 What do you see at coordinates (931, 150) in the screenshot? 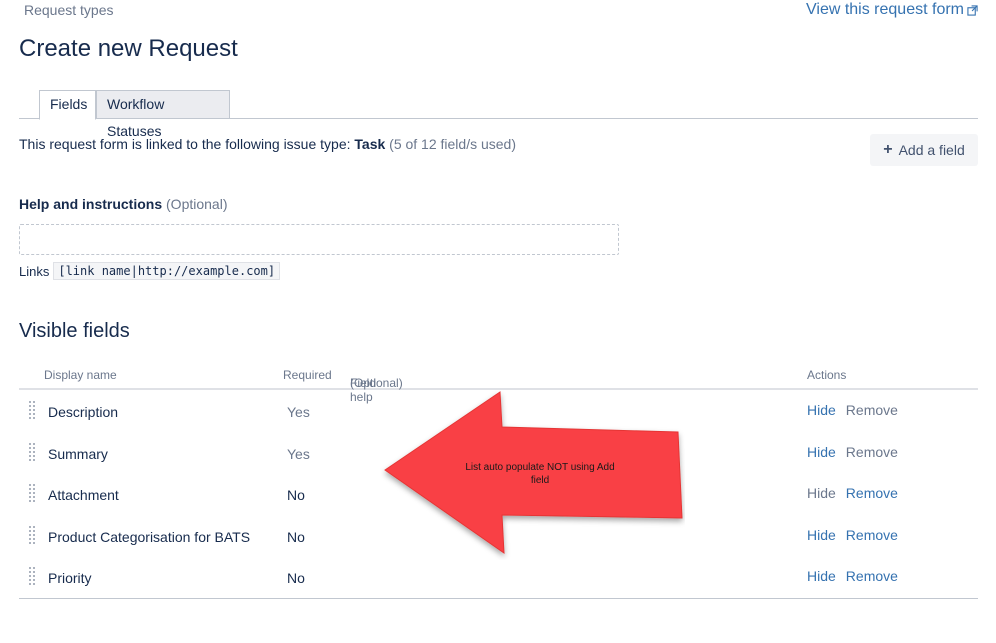
I see `add-field-label: Add a field` at bounding box center [931, 150].